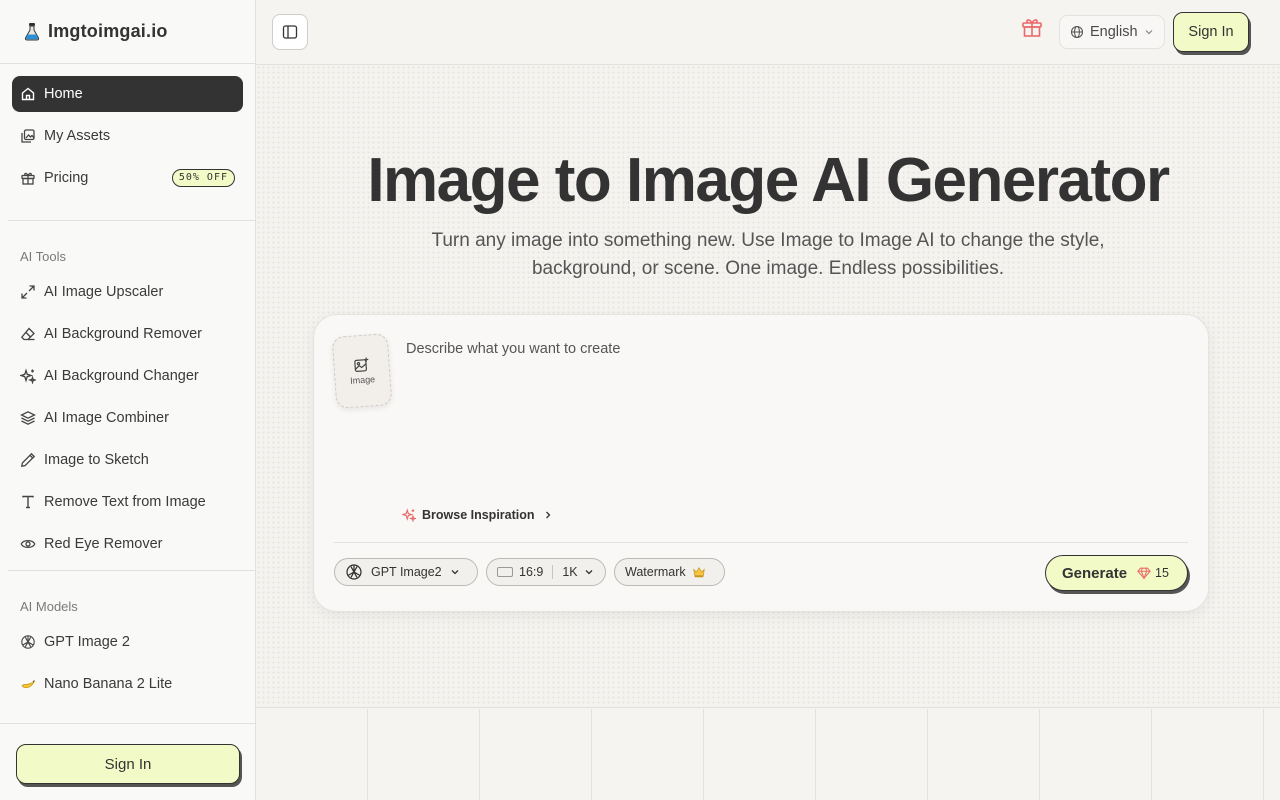 The width and height of the screenshot is (1280, 800). Describe the element at coordinates (123, 334) in the screenshot. I see `tool-item-label: AI Background Remover` at that location.